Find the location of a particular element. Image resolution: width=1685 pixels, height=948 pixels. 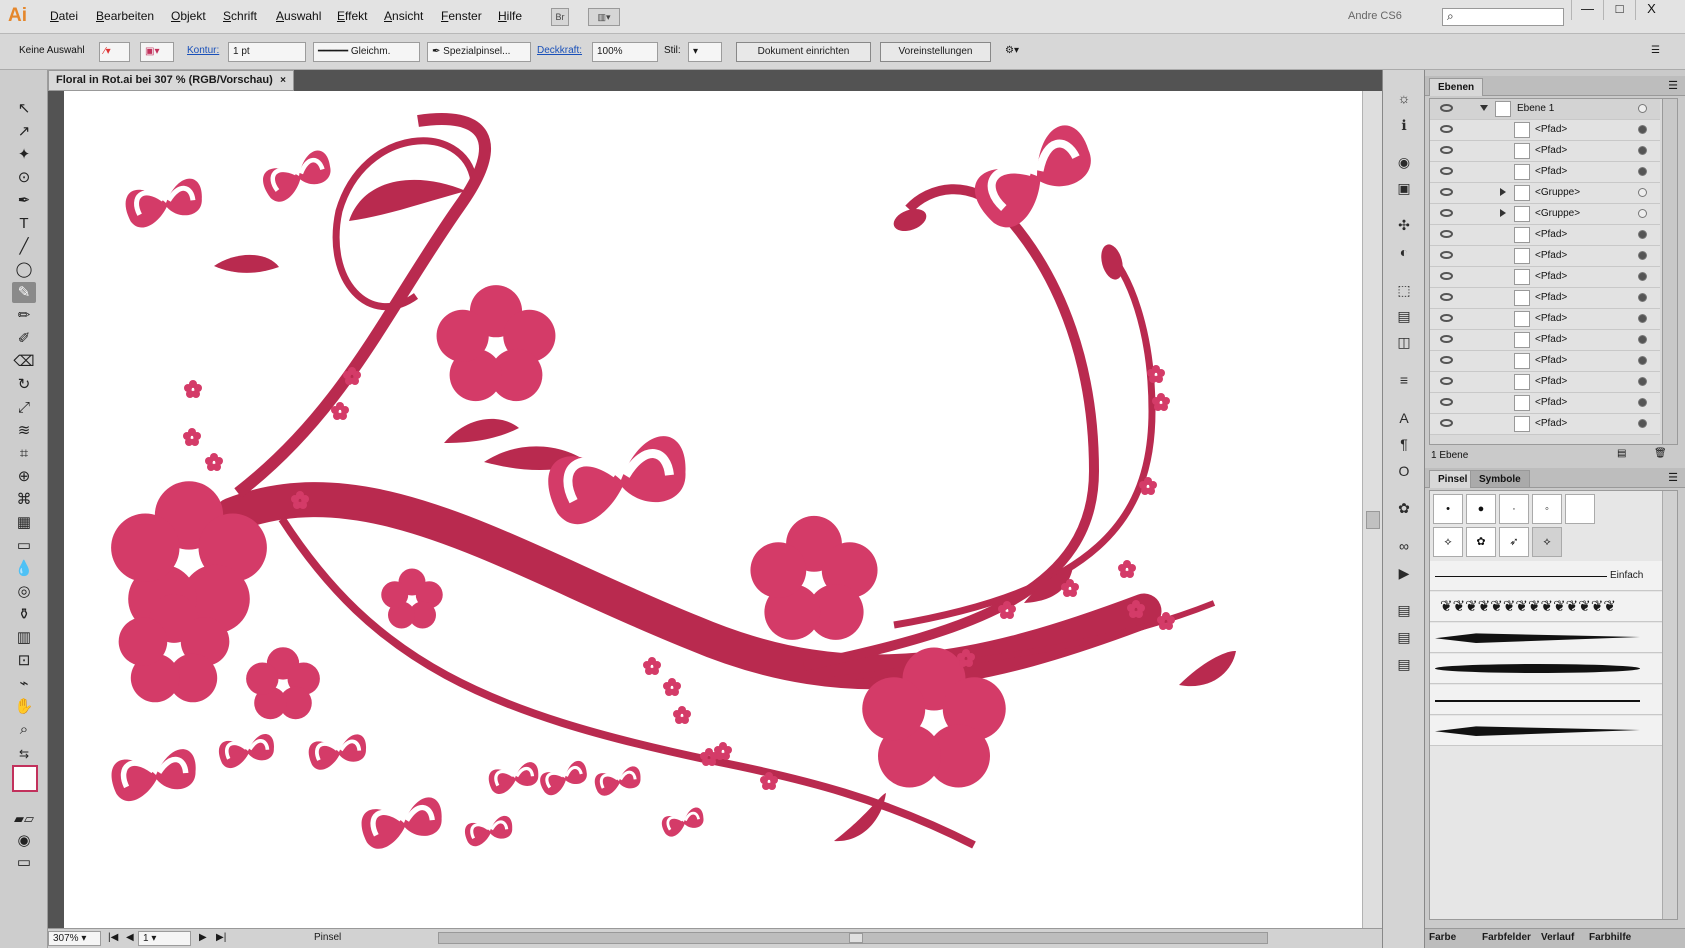

gradient-tab: Verlauf is located at coordinates (1557, 937).